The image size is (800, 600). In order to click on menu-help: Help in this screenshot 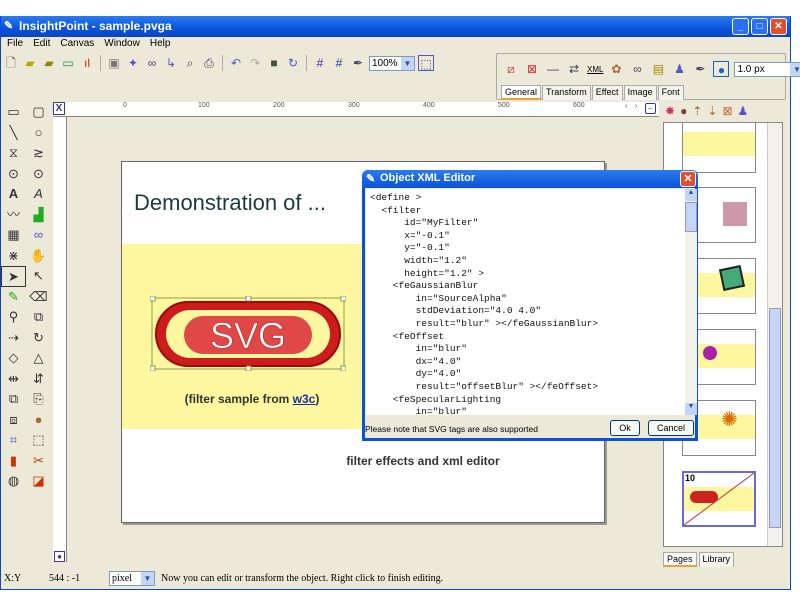, I will do `click(160, 44)`.